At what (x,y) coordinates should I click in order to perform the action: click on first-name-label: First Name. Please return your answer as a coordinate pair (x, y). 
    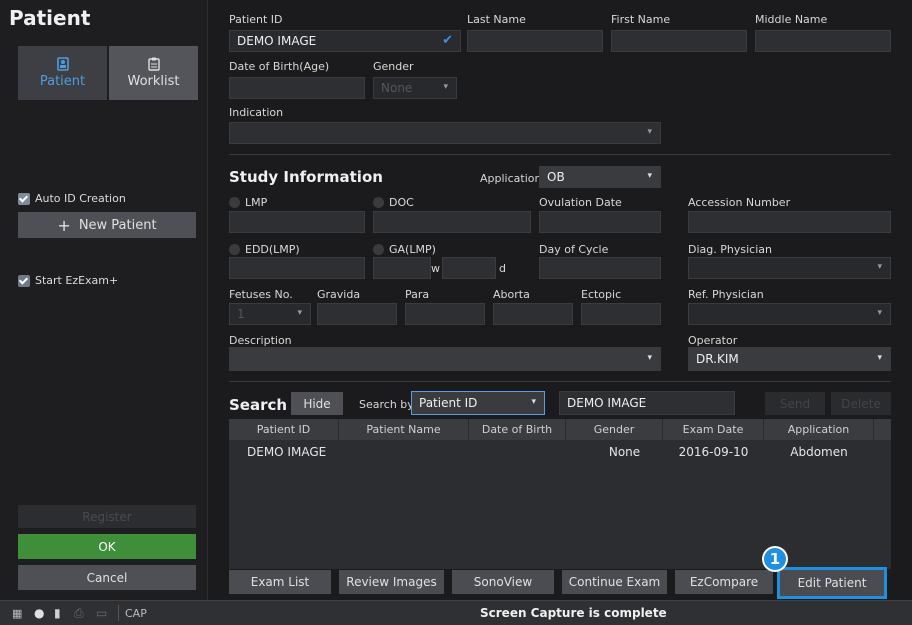
    Looking at the image, I should click on (641, 19).